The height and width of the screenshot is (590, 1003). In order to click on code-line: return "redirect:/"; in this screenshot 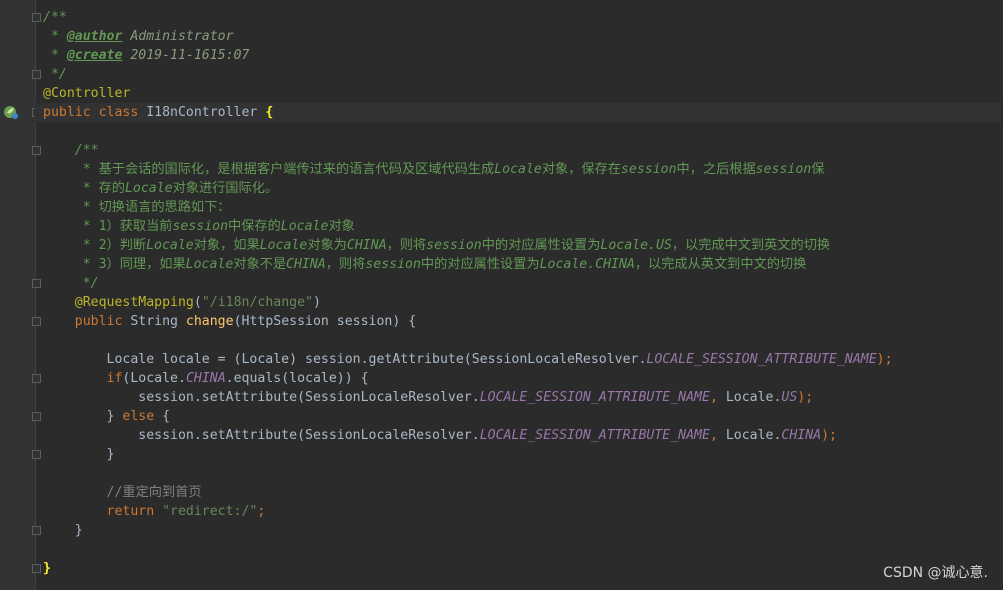, I will do `click(522, 511)`.